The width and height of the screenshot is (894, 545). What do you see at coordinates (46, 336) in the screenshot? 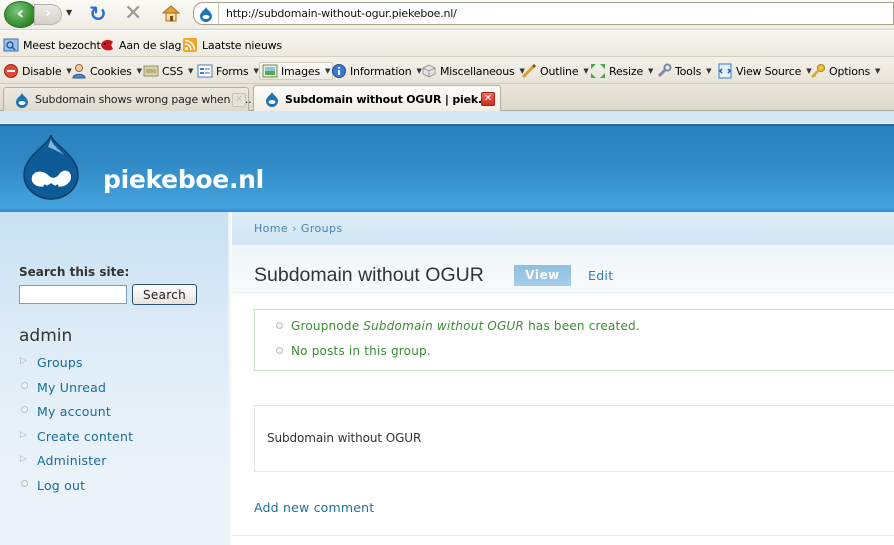
I see `user-block-title: admin` at bounding box center [46, 336].